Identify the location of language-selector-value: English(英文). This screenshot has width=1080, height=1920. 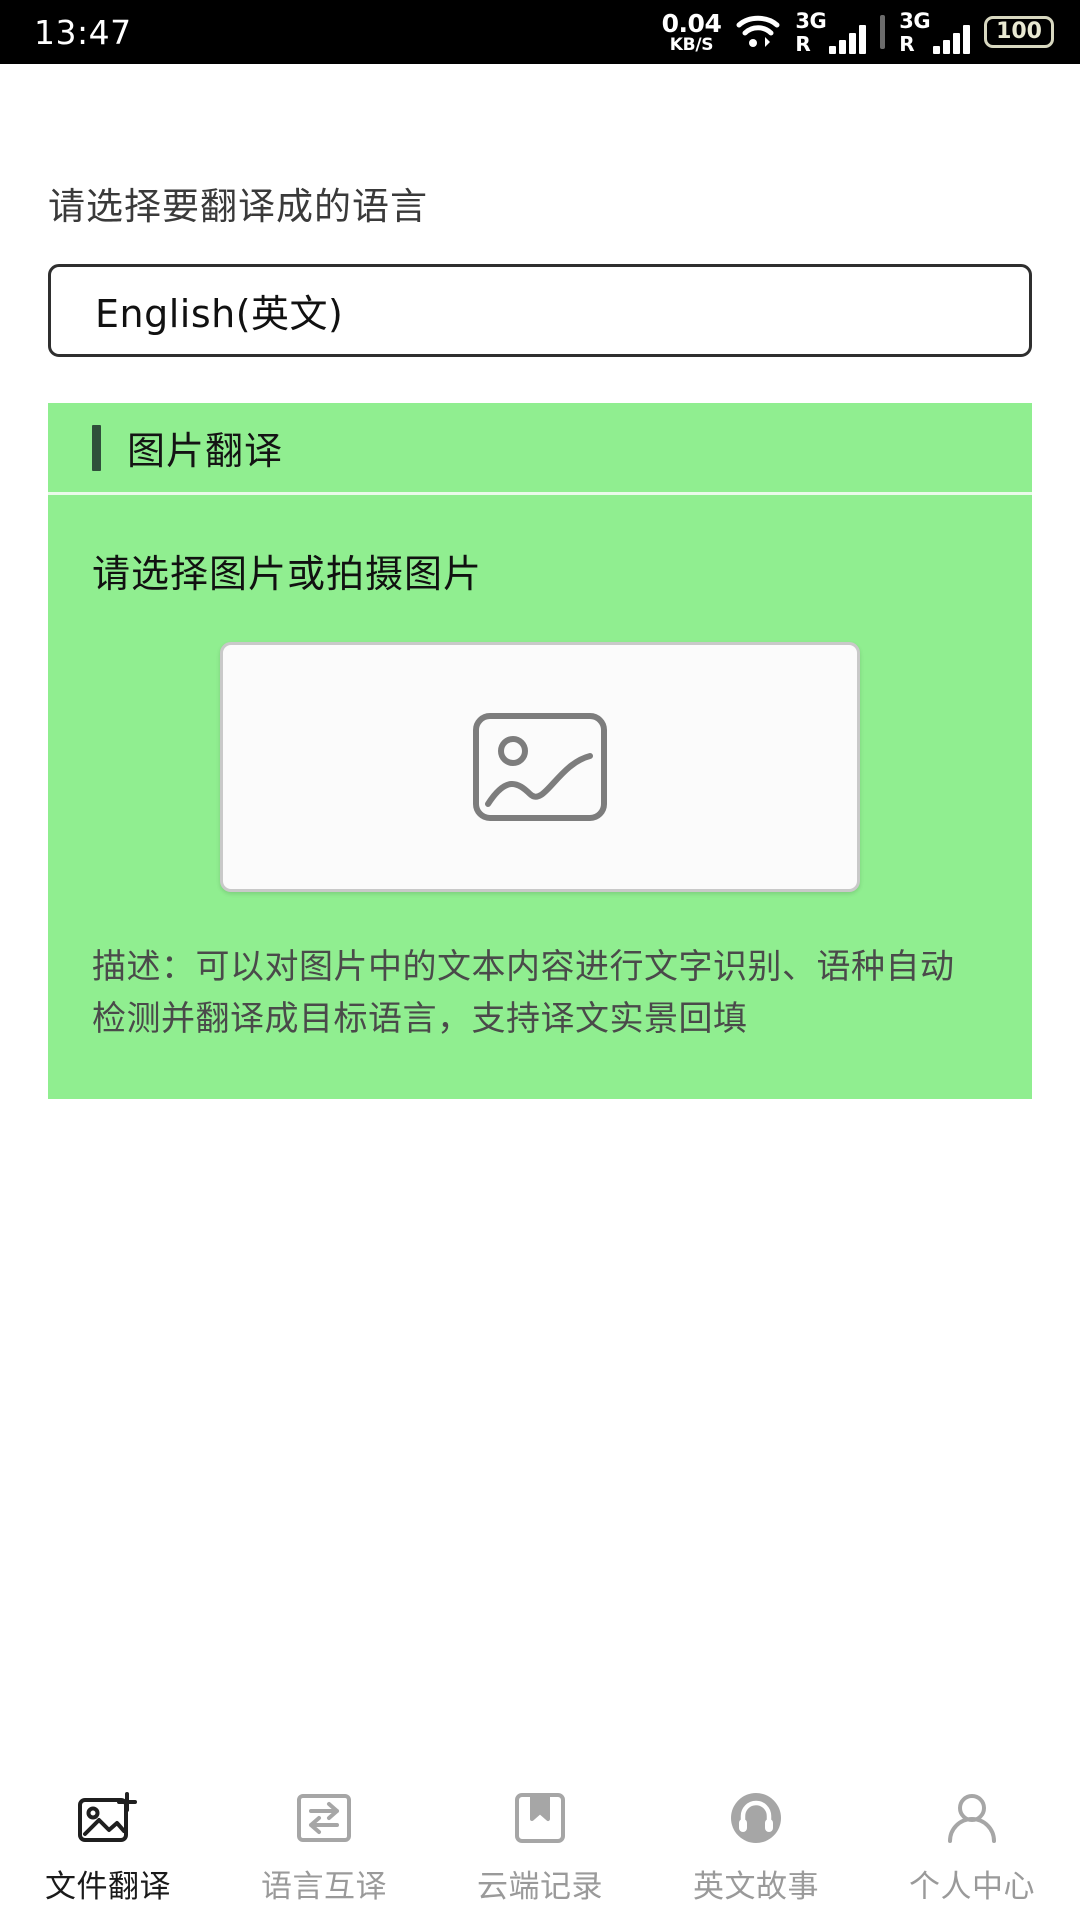
(219, 314).